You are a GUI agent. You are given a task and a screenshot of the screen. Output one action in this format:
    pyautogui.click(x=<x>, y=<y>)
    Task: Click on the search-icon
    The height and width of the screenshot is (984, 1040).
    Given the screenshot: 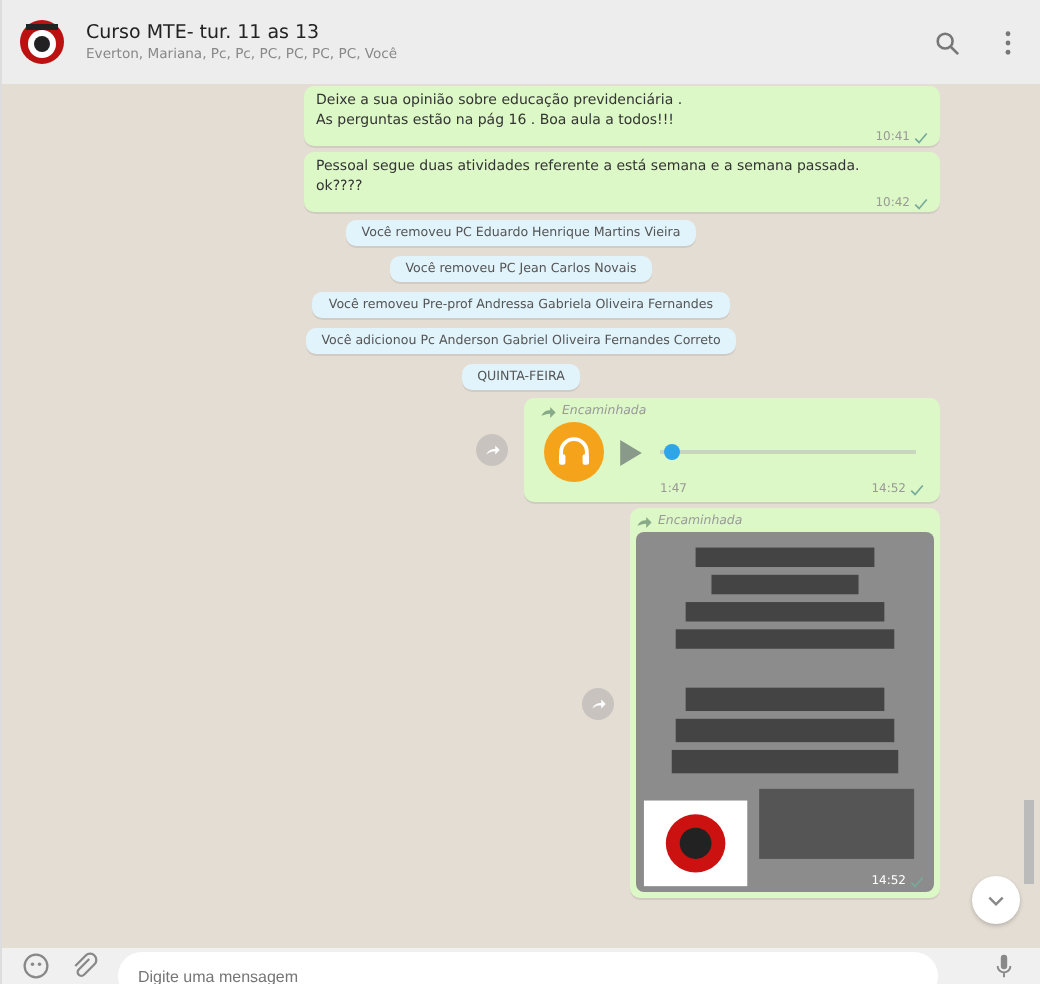 What is the action you would take?
    pyautogui.click(x=947, y=42)
    